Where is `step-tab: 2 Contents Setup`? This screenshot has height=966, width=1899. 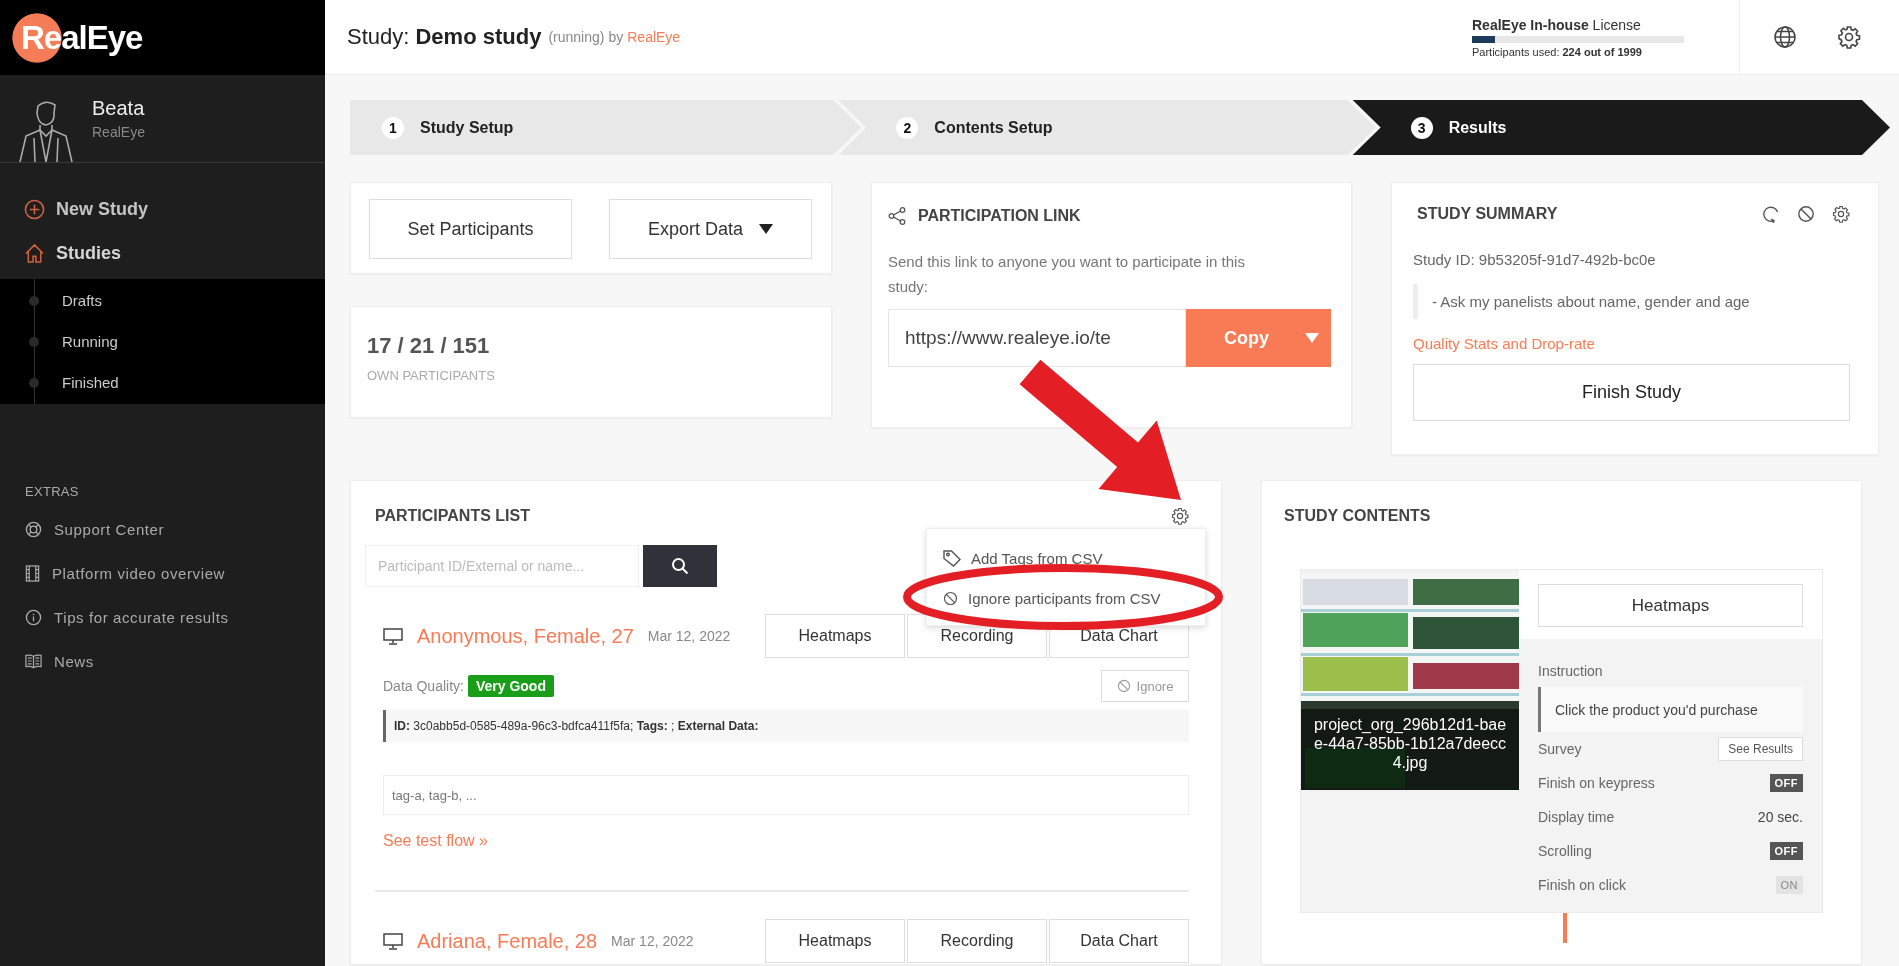 step-tab: 2 Contents Setup is located at coordinates (1107, 127).